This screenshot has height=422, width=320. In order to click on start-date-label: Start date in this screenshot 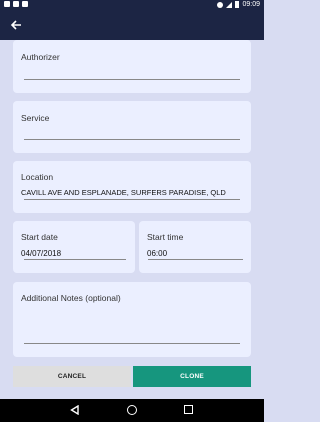, I will do `click(39, 237)`.